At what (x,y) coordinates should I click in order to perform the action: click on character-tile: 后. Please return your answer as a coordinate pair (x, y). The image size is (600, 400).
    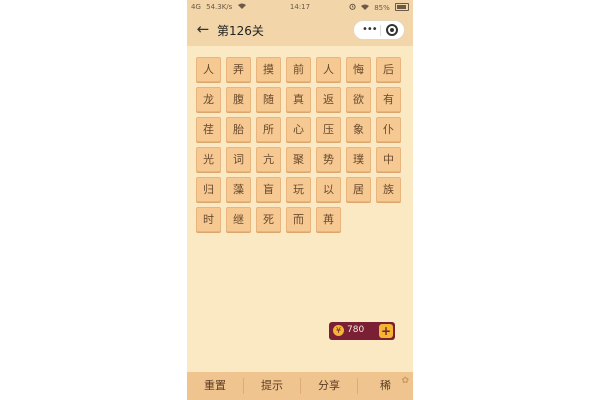
    Looking at the image, I should click on (388, 69).